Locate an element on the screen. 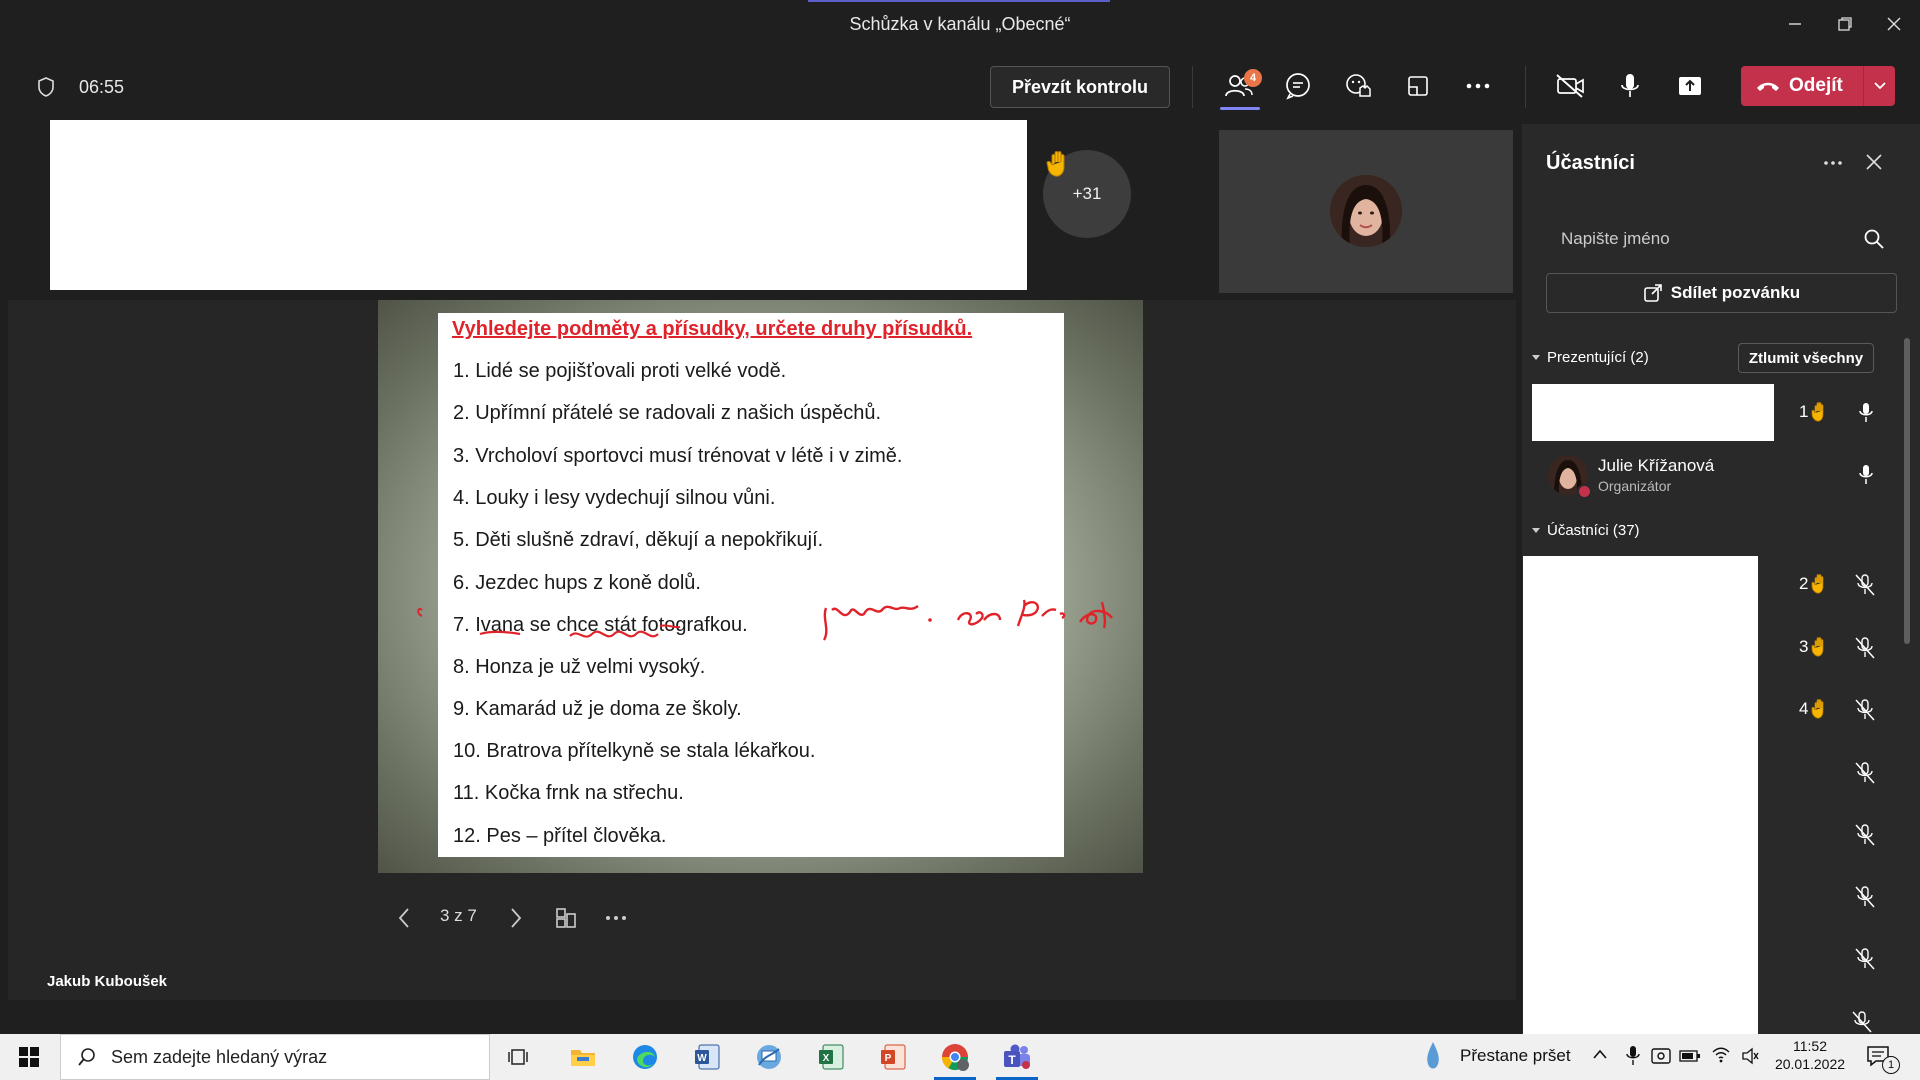 Image resolution: width=1920 pixels, height=1080 pixels. breakout-rooms-icon is located at coordinates (1418, 86).